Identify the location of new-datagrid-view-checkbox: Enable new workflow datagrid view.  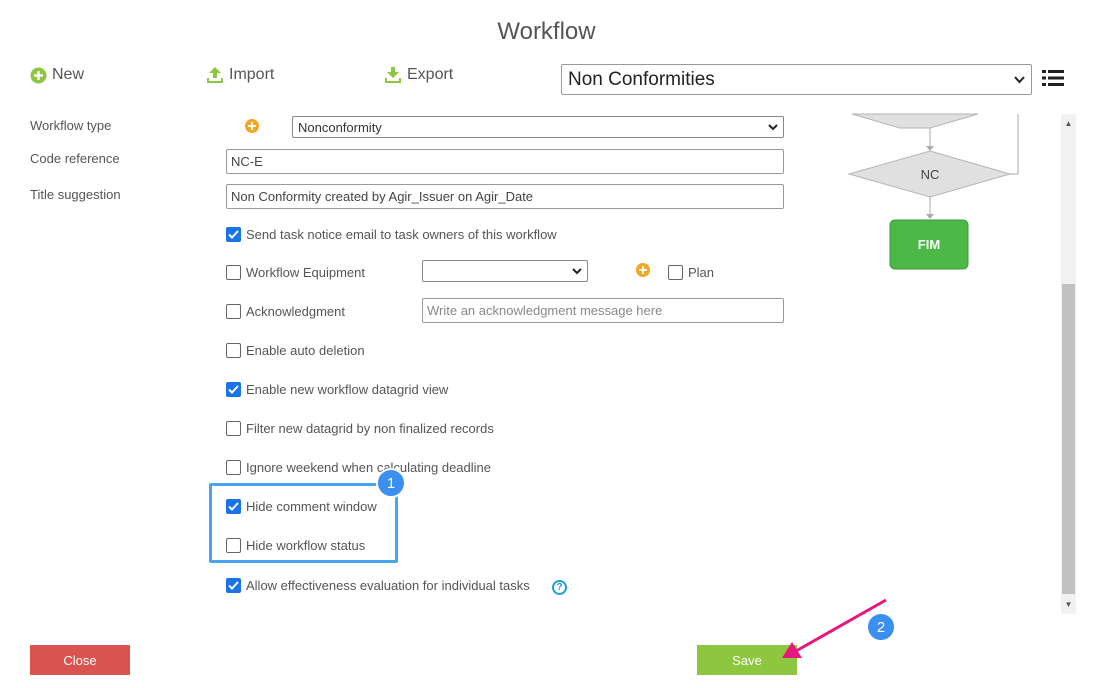
(337, 389).